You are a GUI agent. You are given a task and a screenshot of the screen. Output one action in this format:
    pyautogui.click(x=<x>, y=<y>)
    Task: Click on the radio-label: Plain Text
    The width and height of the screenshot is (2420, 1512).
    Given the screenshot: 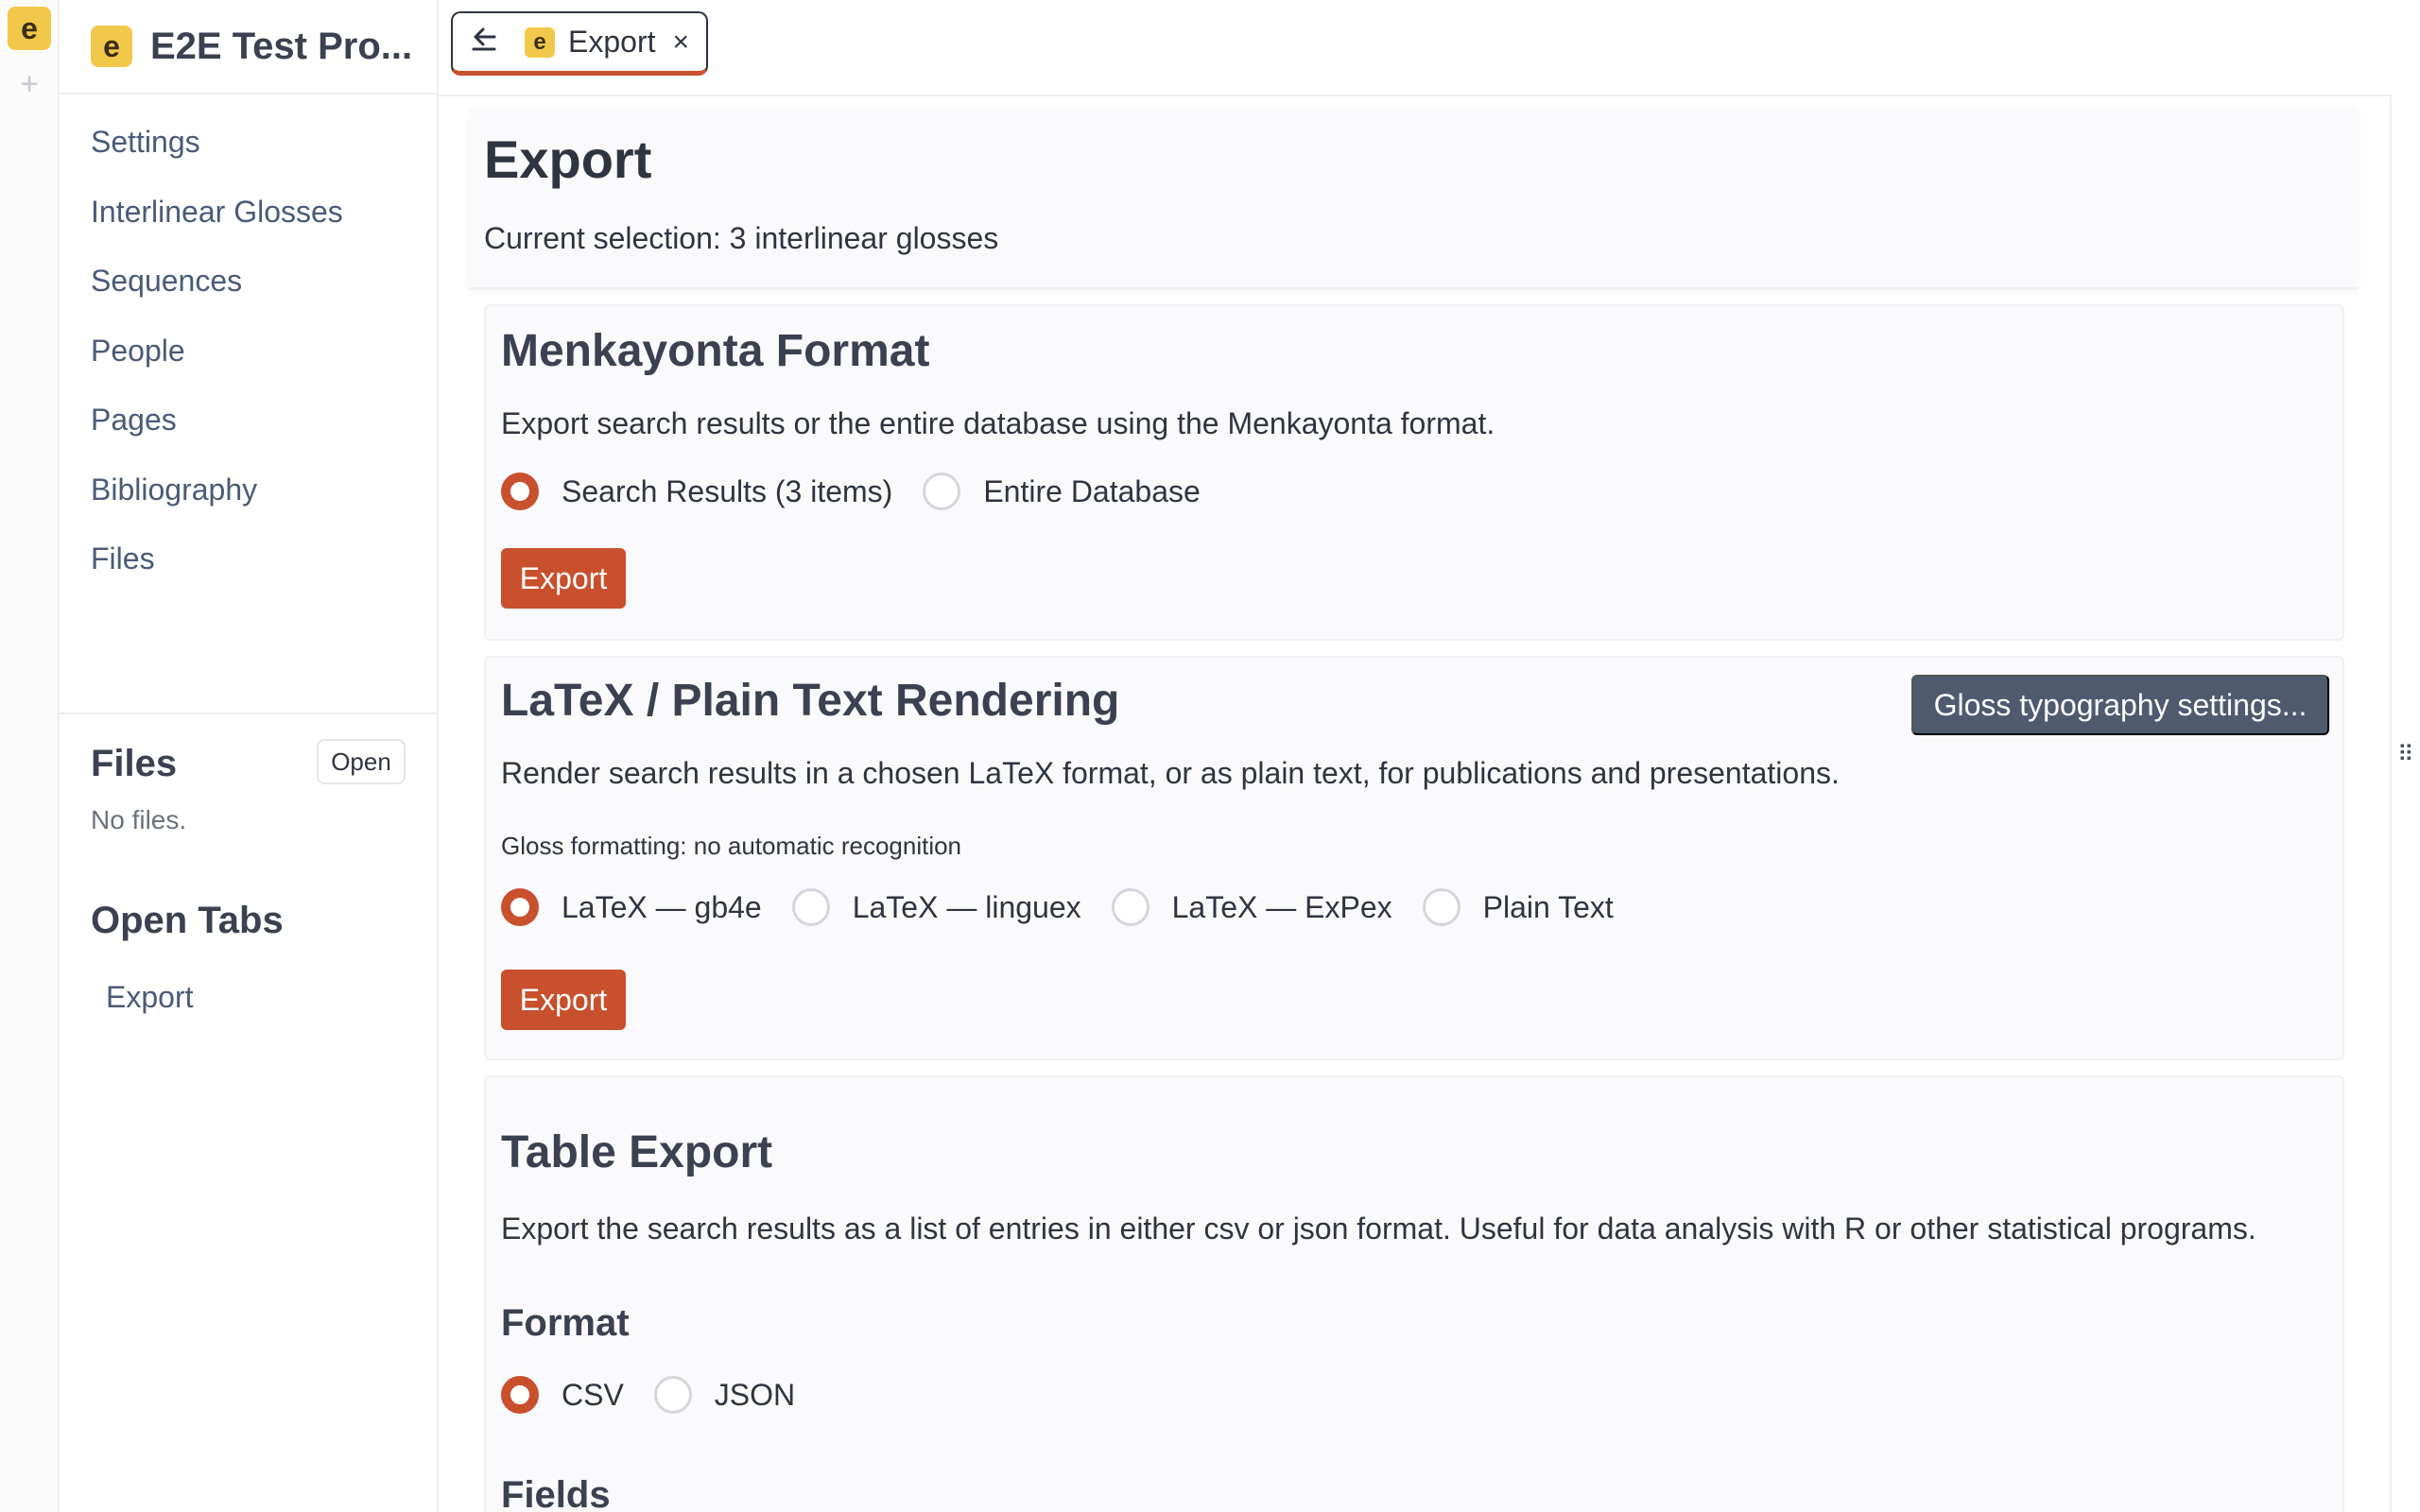 What is the action you would take?
    pyautogui.click(x=1548, y=906)
    